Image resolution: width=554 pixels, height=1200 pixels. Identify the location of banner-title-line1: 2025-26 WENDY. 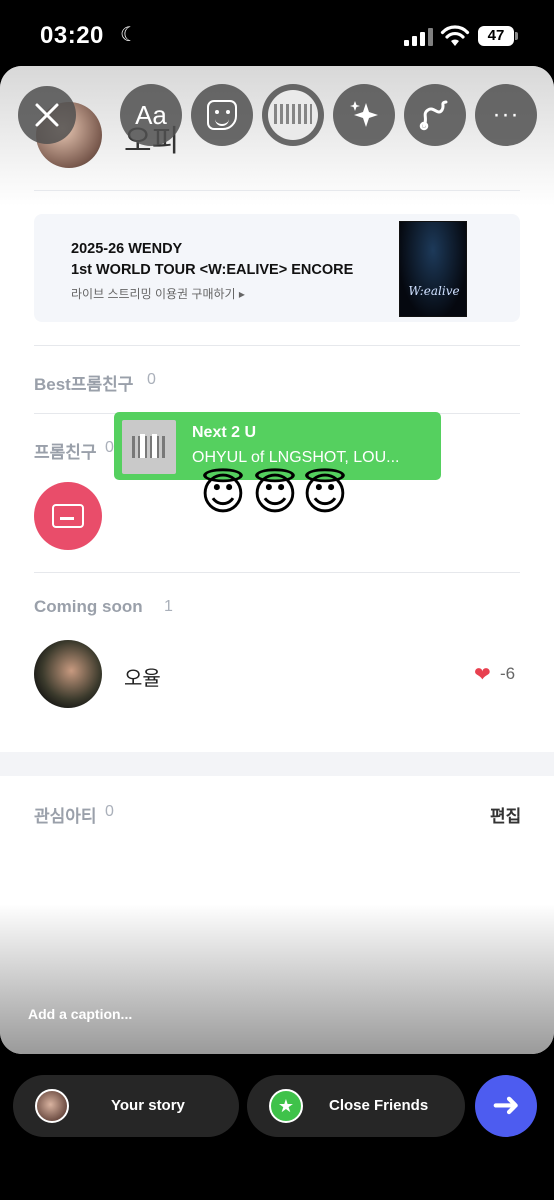
(127, 249).